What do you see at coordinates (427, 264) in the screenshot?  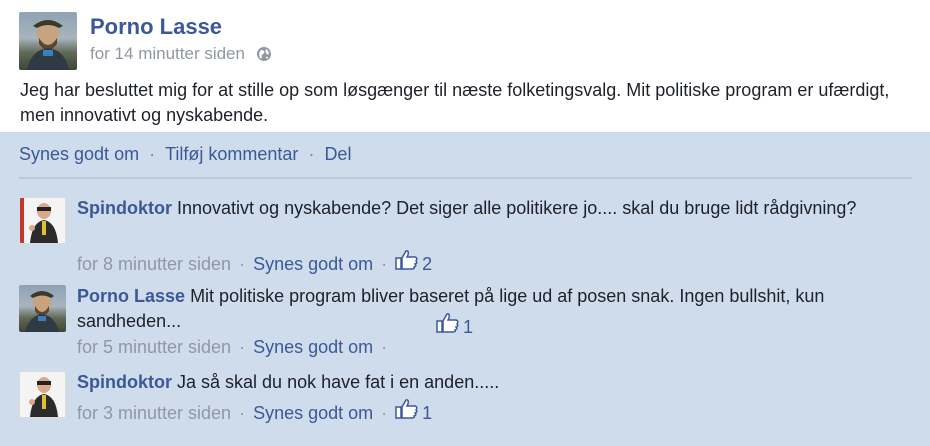 I see `like-count: 2` at bounding box center [427, 264].